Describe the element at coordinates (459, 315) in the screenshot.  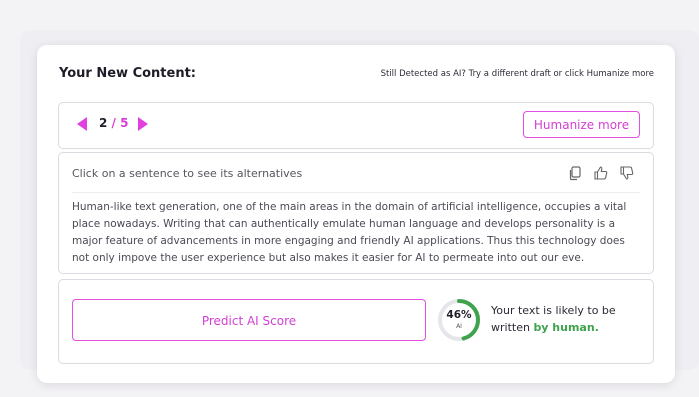
I see `ai-score-percent: 46%` at that location.